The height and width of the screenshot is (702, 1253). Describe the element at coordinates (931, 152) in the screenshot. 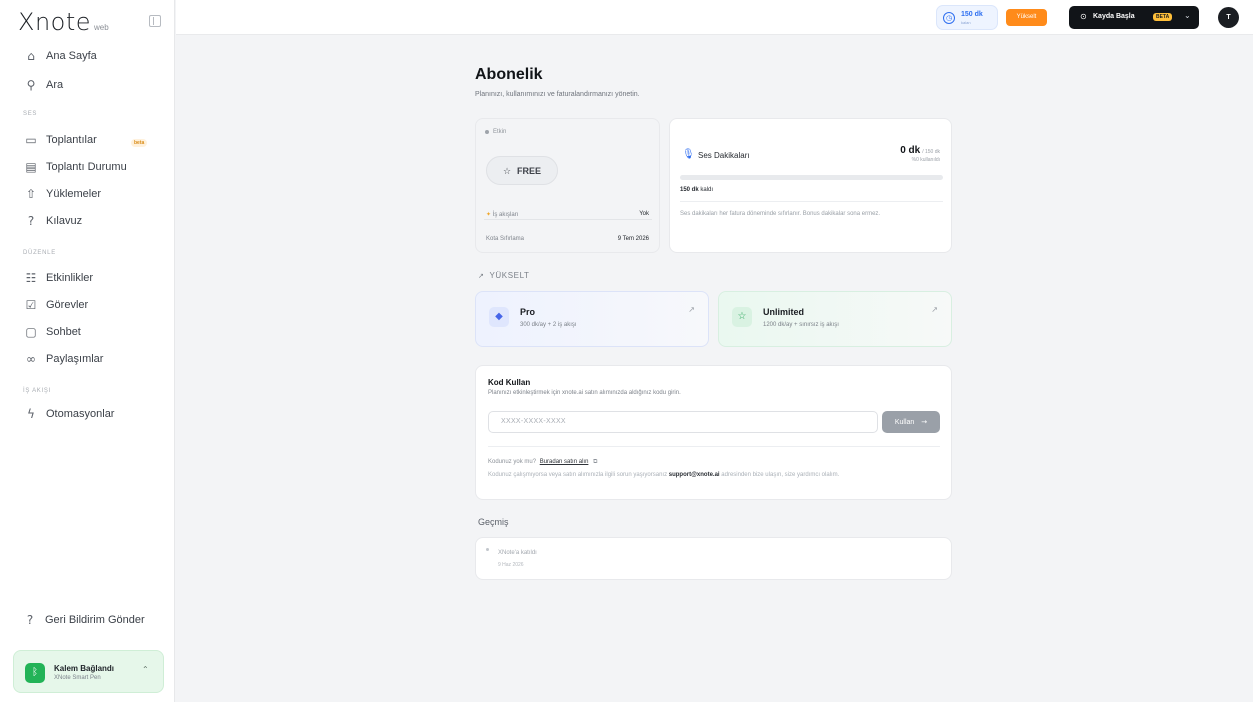

I see `minutes-total: / 150 dk` at that location.